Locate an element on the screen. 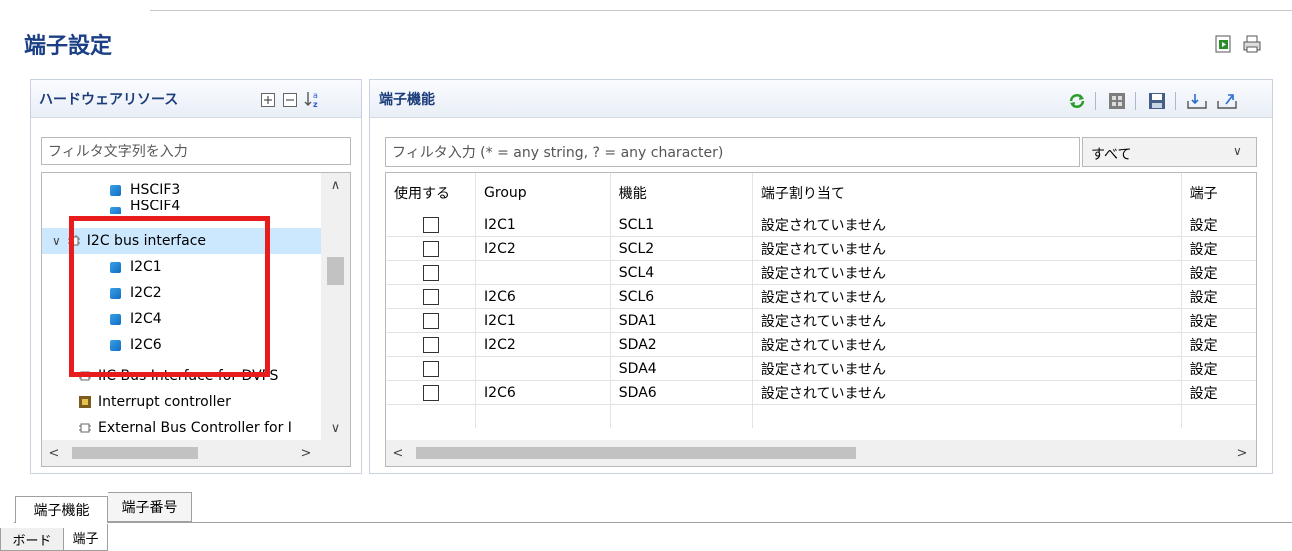  generate-code-icon is located at coordinates (1224, 44).